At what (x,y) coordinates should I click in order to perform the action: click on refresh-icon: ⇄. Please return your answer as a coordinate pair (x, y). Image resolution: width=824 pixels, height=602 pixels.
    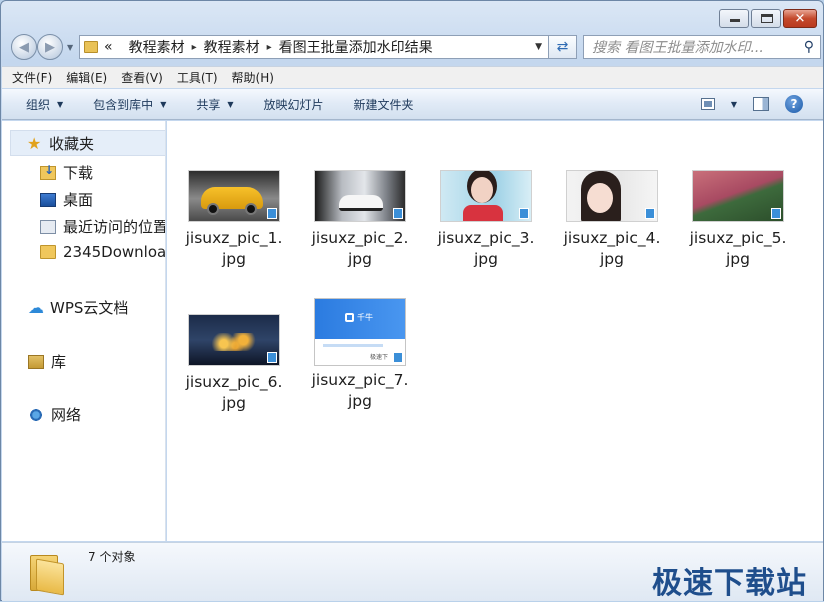
    Looking at the image, I should click on (562, 47).